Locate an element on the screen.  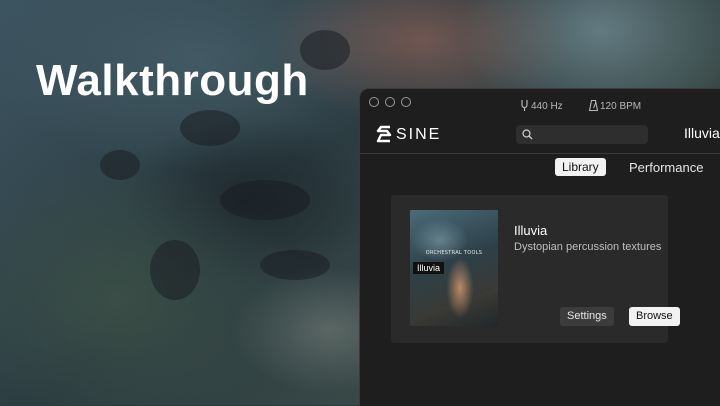
instrument-description: Dystopian percussion textures is located at coordinates (588, 247).